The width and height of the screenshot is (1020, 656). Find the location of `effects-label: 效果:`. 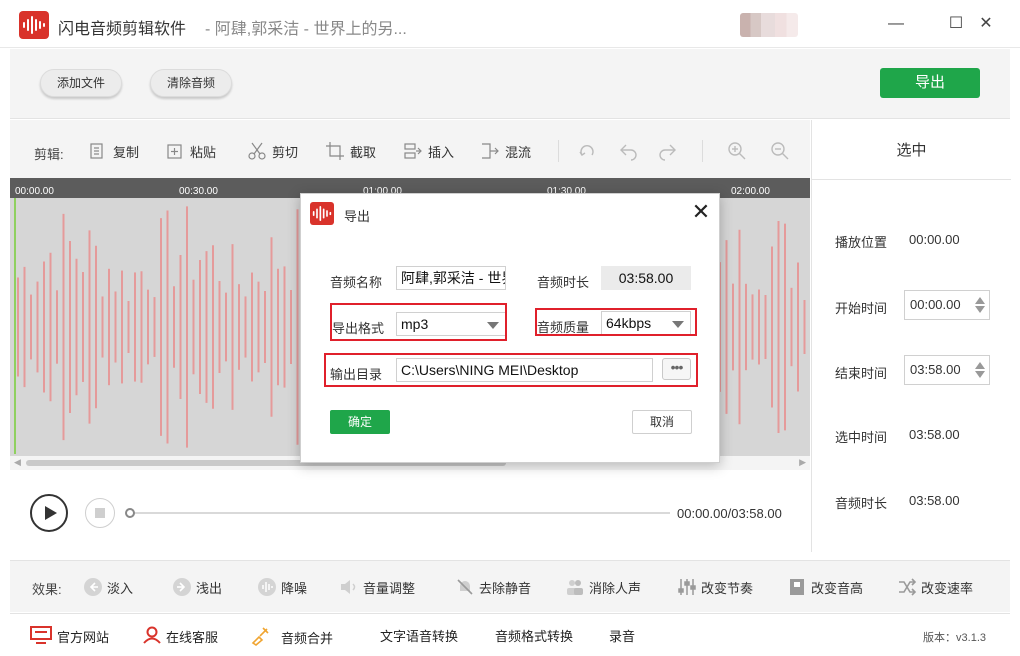

effects-label: 效果: is located at coordinates (47, 589).